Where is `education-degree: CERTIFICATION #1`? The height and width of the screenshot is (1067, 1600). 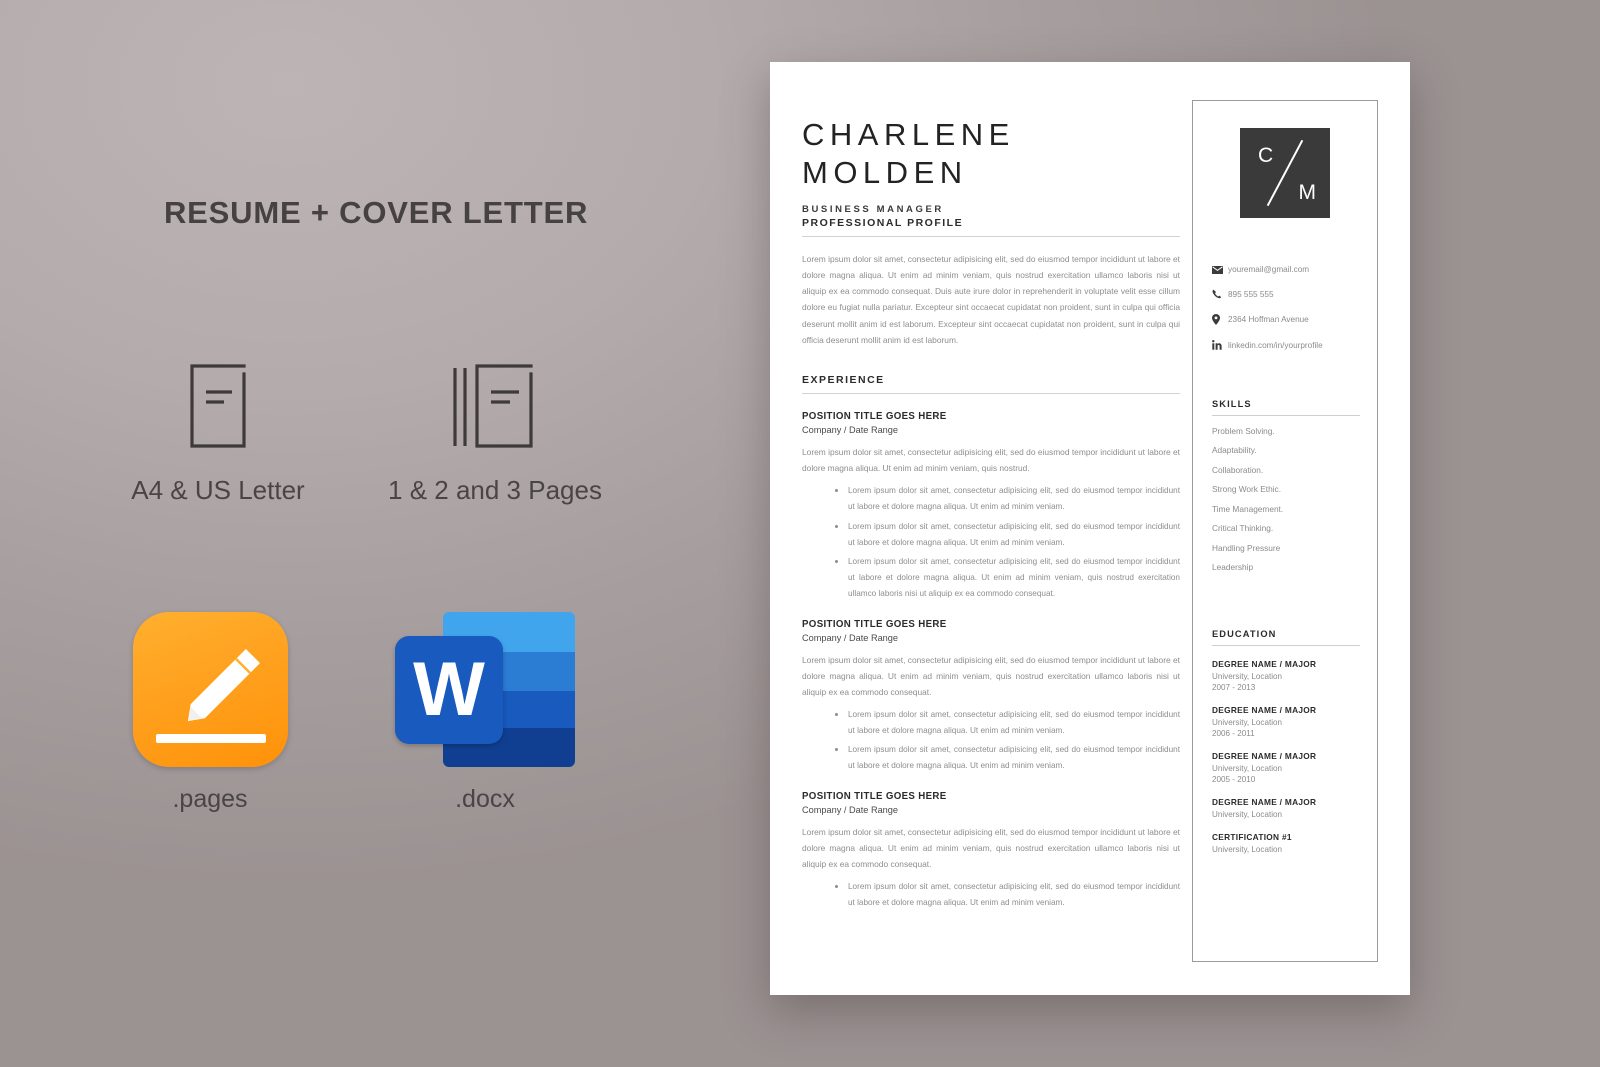
education-degree: CERTIFICATION #1 is located at coordinates (1252, 837).